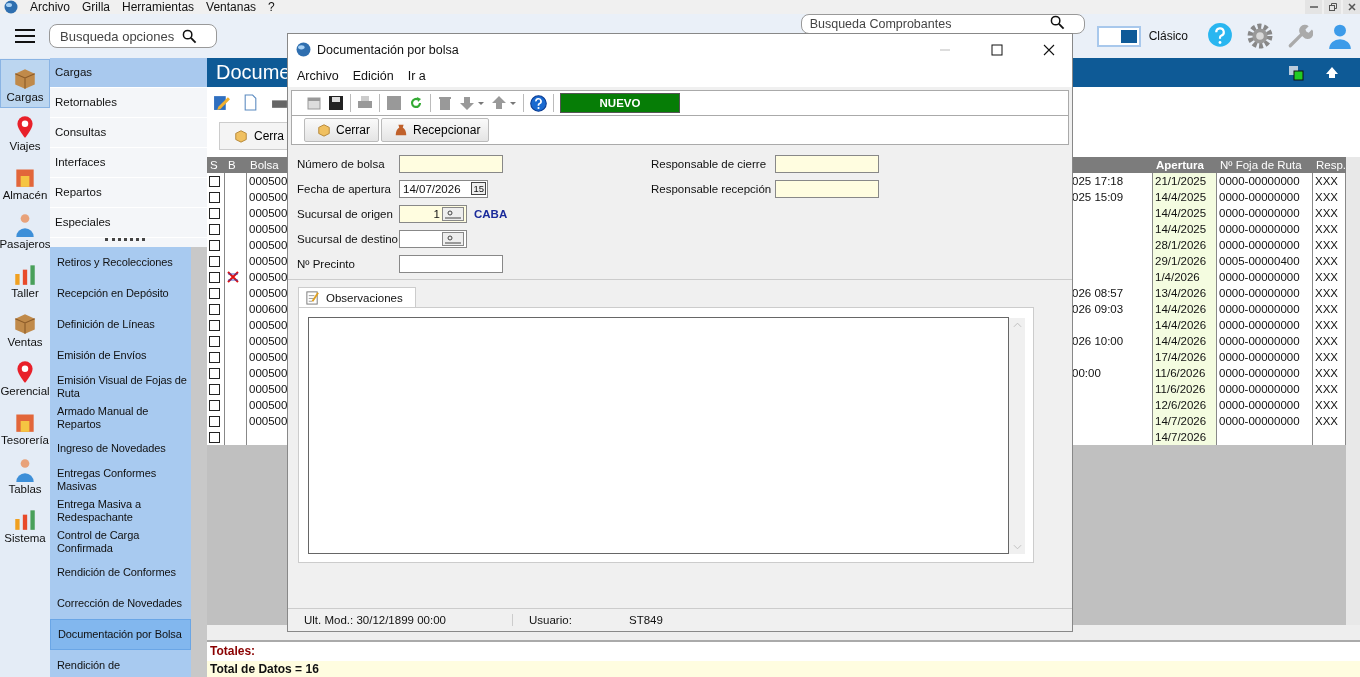  What do you see at coordinates (25, 328) in the screenshot?
I see `module-button: Ventas` at bounding box center [25, 328].